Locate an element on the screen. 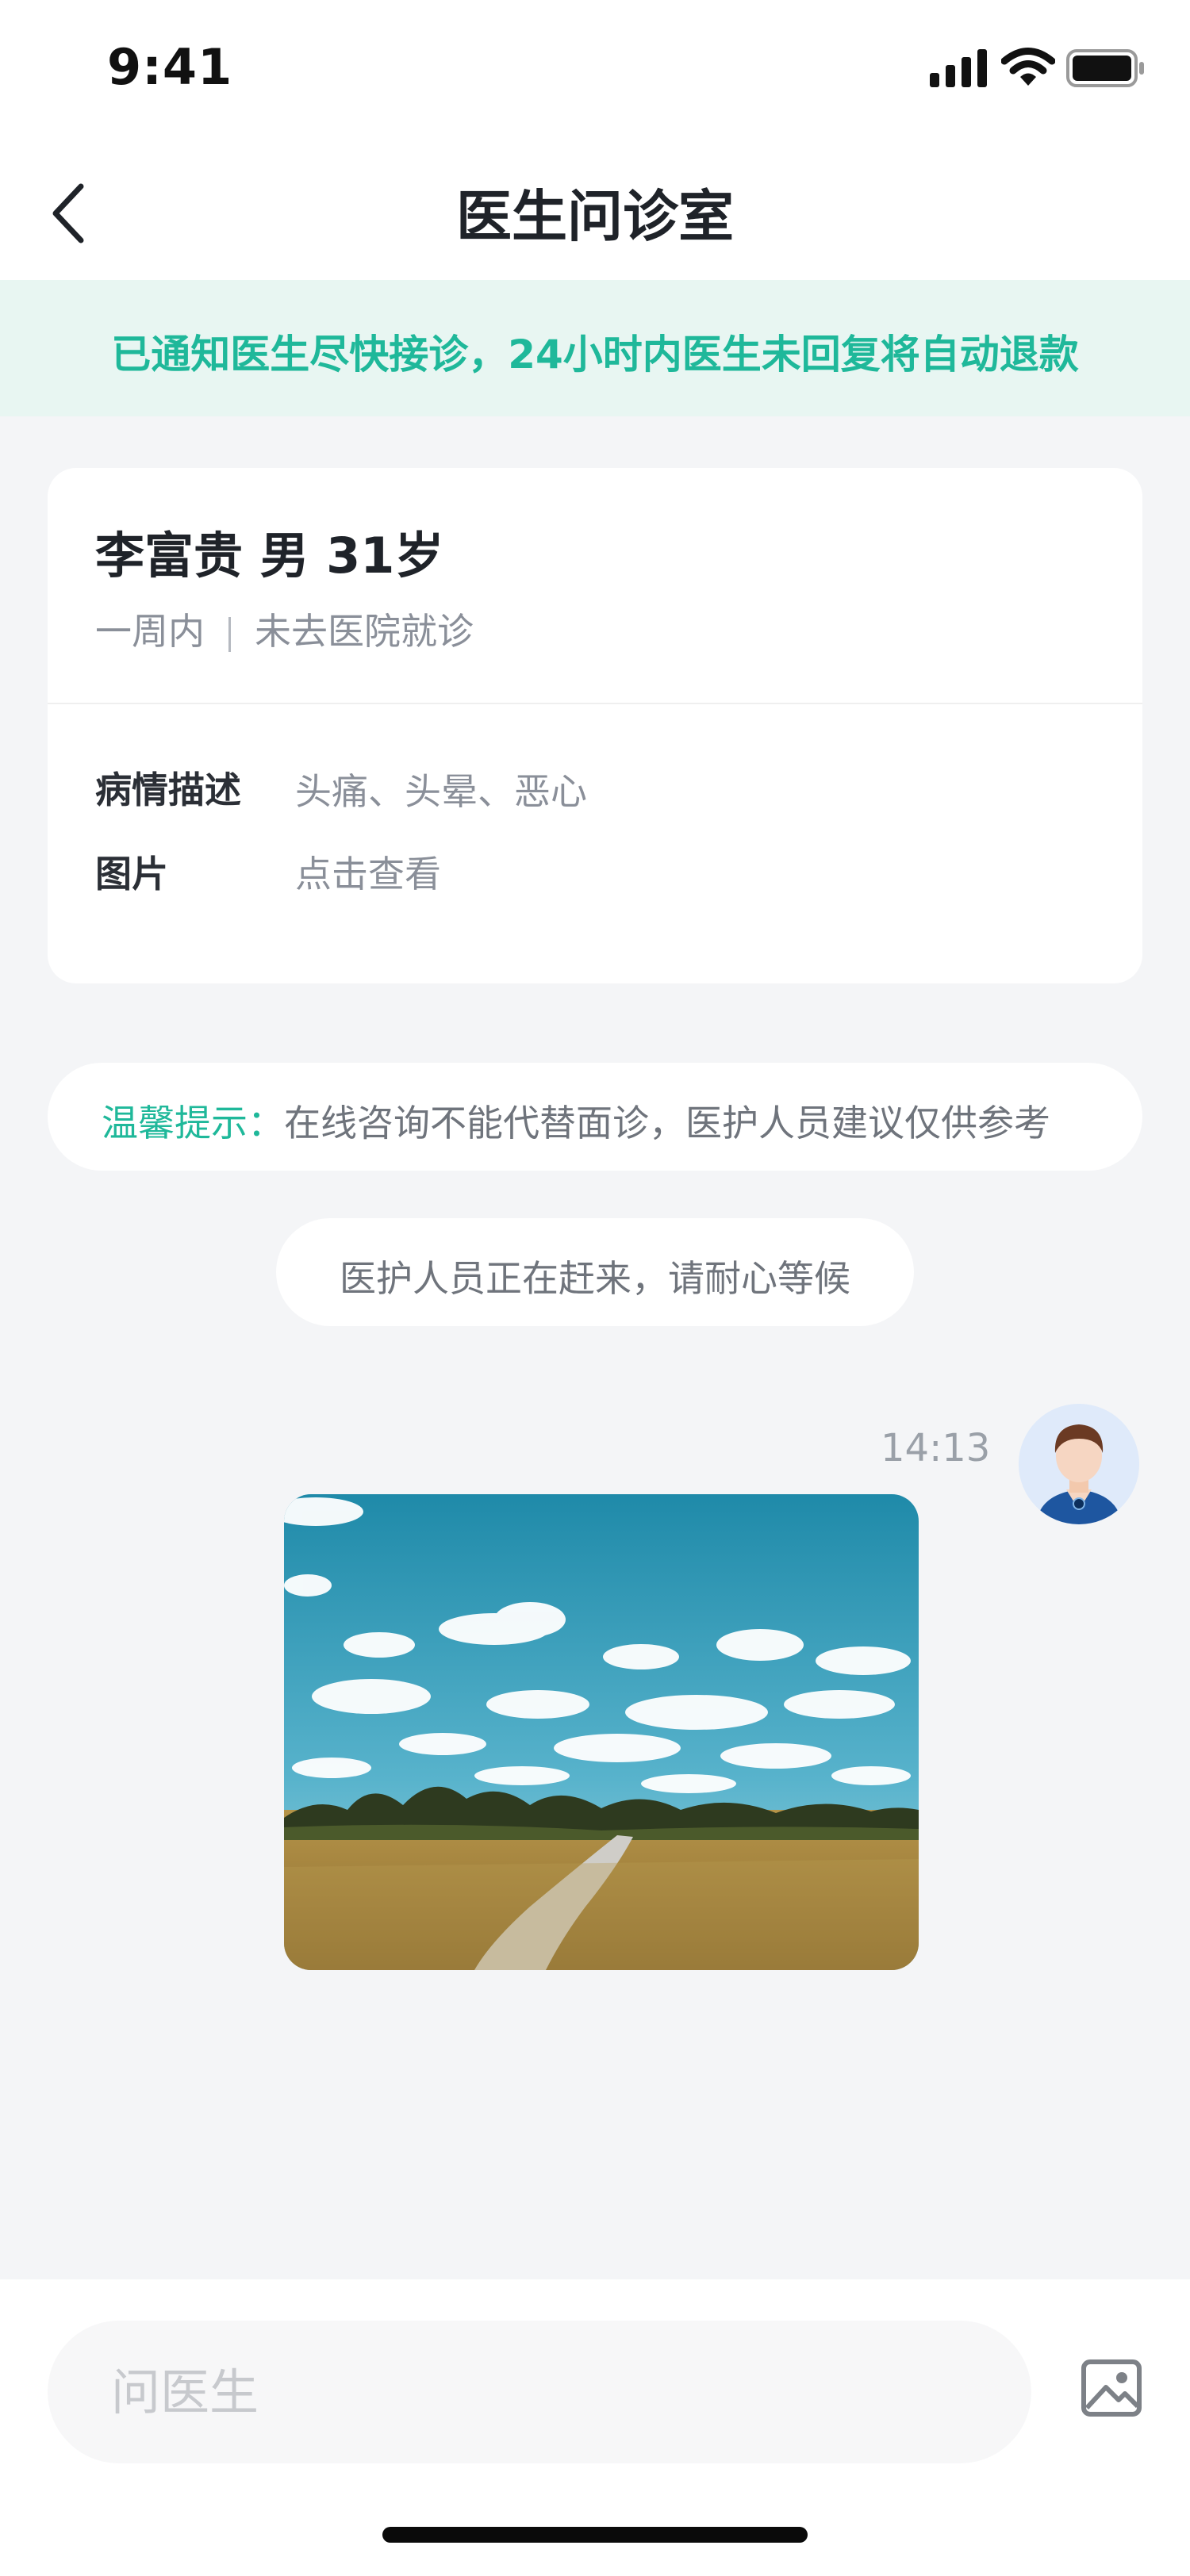 The image size is (1190, 2576). symptom-duration: 一周内 is located at coordinates (150, 631).